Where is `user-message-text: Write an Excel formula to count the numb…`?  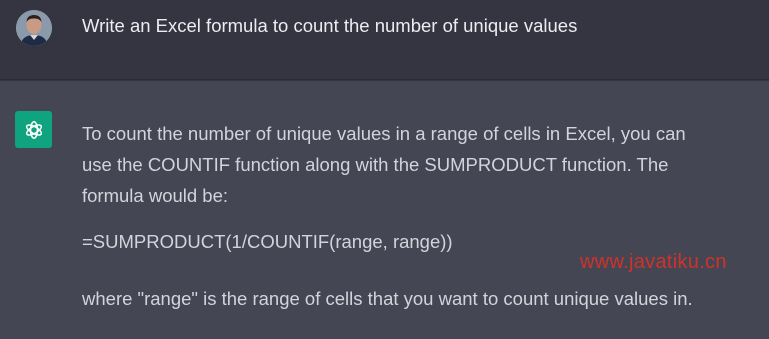 user-message-text: Write an Excel formula to count the numb… is located at coordinates (330, 25).